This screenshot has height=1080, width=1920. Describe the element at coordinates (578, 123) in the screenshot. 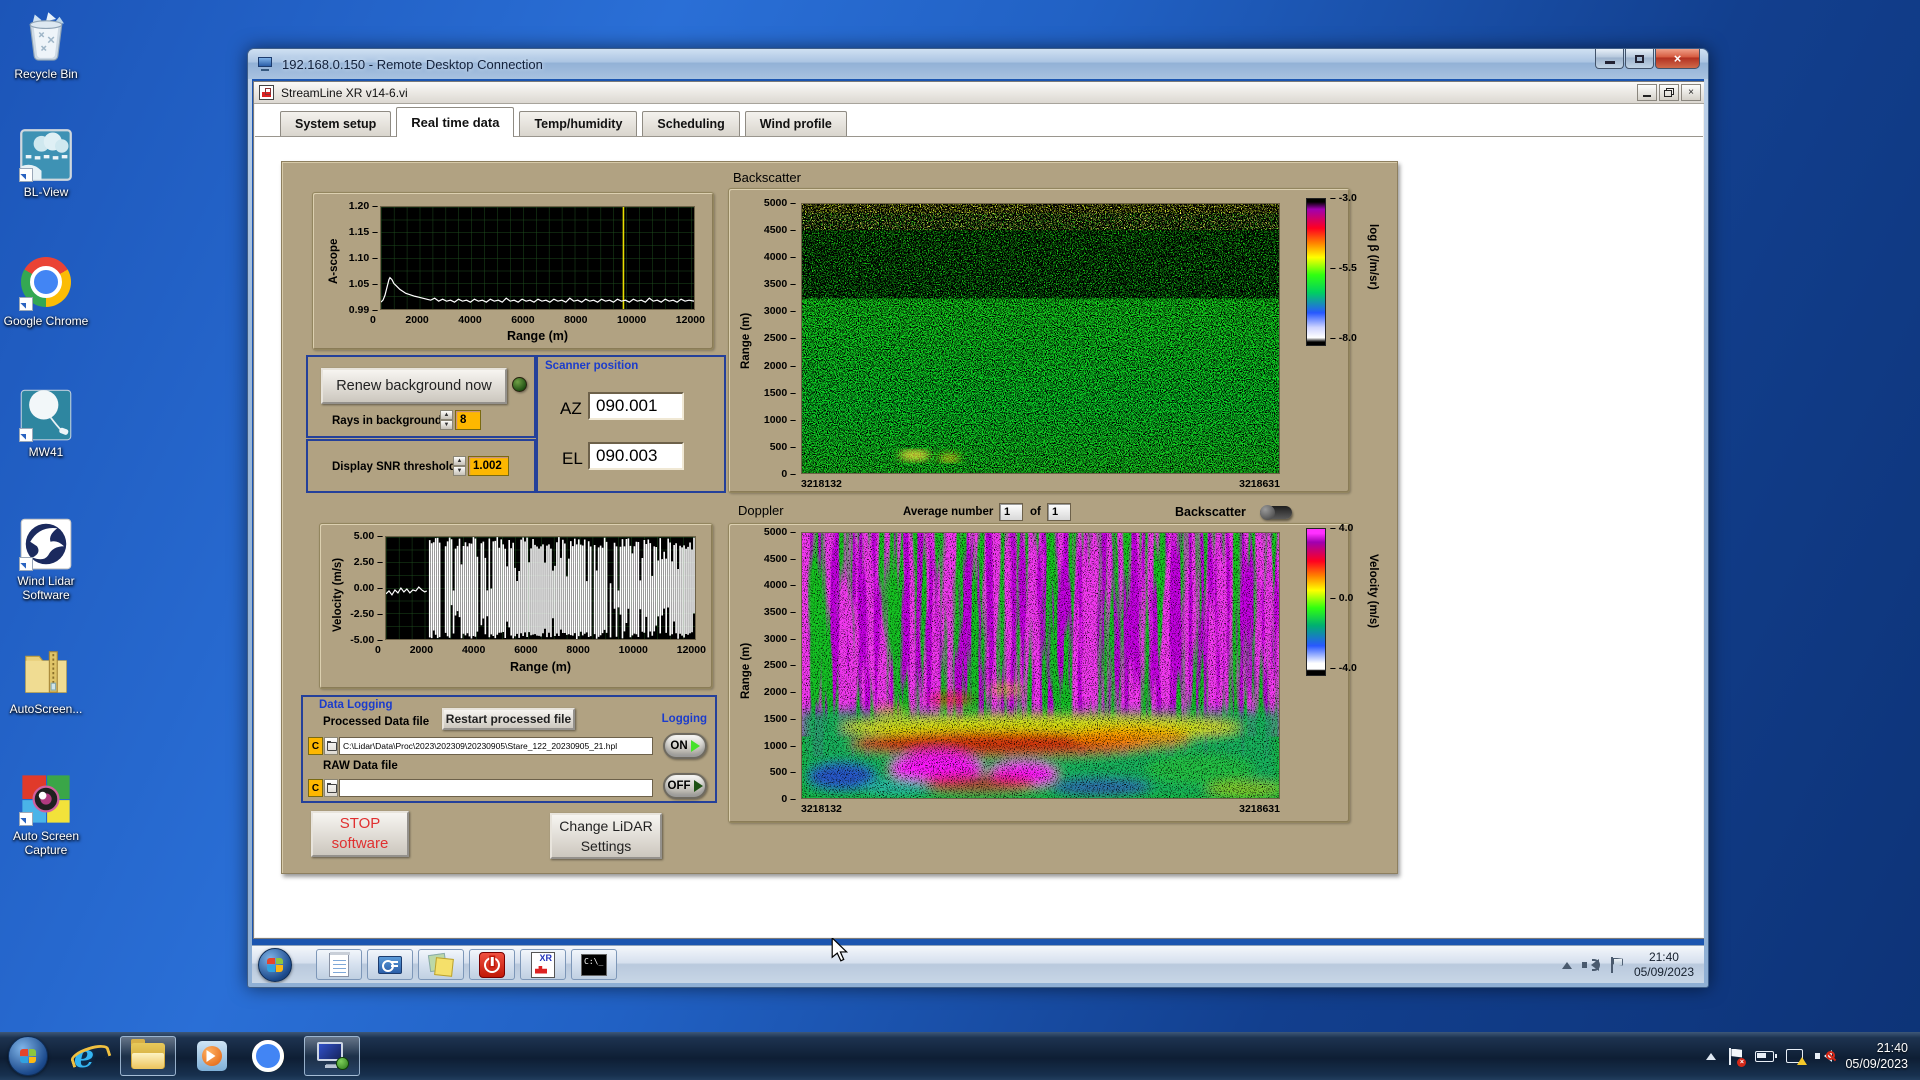

I see `tab-temp-humidity: Temp/humidity` at that location.